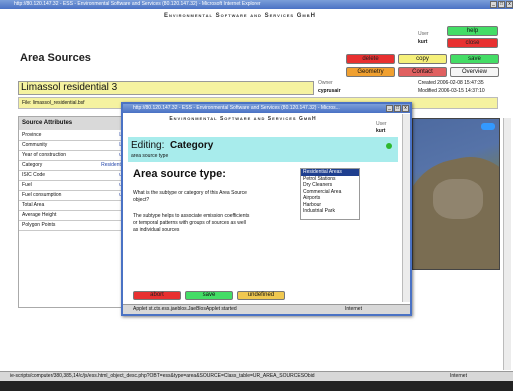 This screenshot has height=391, width=513. Describe the element at coordinates (72, 196) in the screenshot. I see `attribute-row: Fuel consumptionu` at that location.